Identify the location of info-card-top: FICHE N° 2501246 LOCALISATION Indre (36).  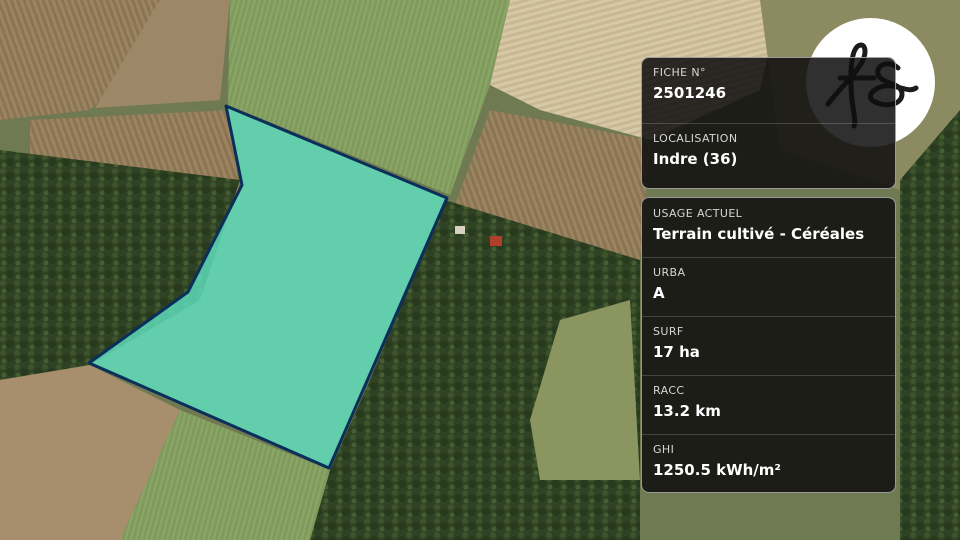
(768, 123).